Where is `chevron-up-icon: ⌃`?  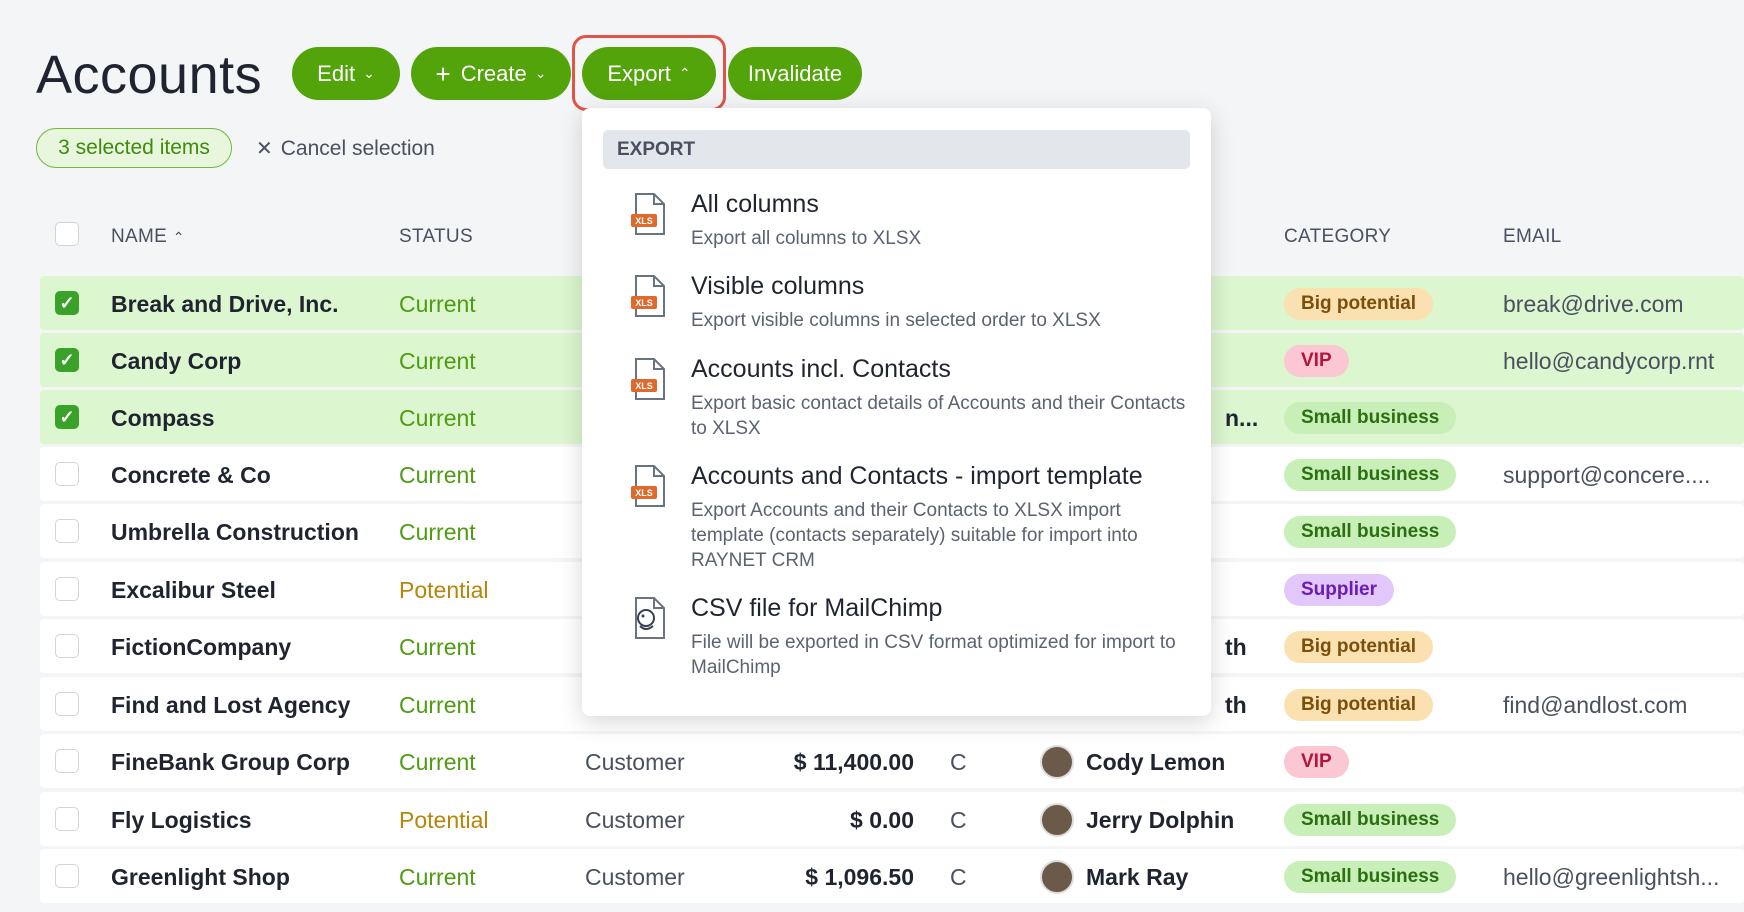
chevron-up-icon: ⌃ is located at coordinates (684, 73).